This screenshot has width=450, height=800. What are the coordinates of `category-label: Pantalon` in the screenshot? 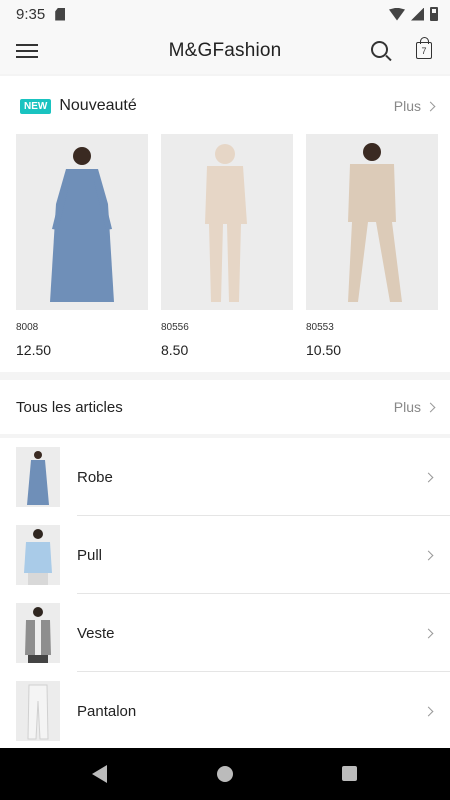 It's located at (107, 711).